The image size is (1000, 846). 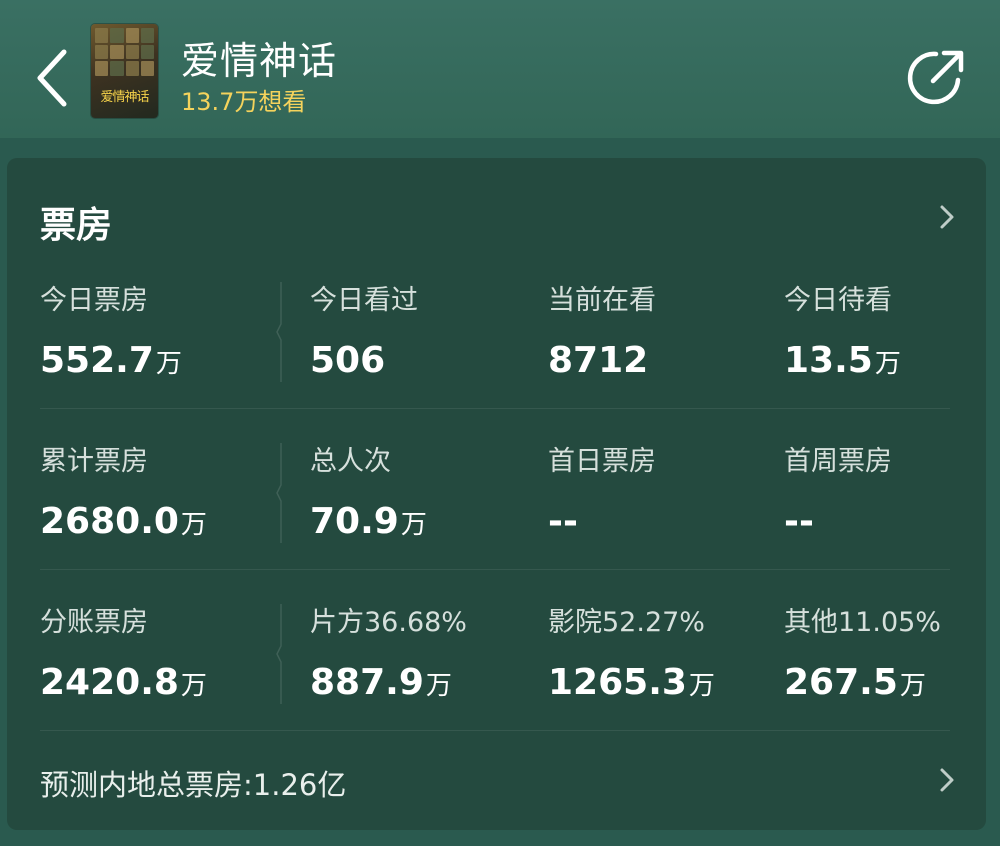 I want to click on stat-today-viewed: 今日看过 506, so click(x=364, y=329).